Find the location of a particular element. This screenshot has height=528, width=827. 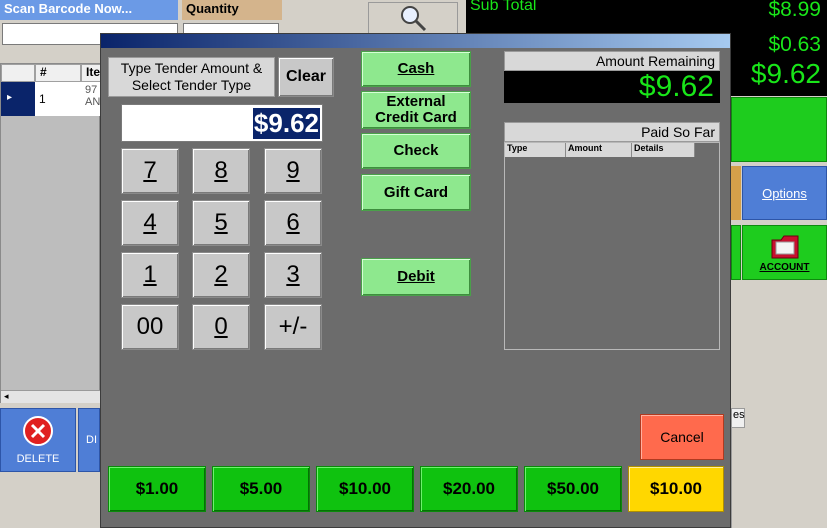

amount-remaining-value: $9.62 is located at coordinates (612, 87).